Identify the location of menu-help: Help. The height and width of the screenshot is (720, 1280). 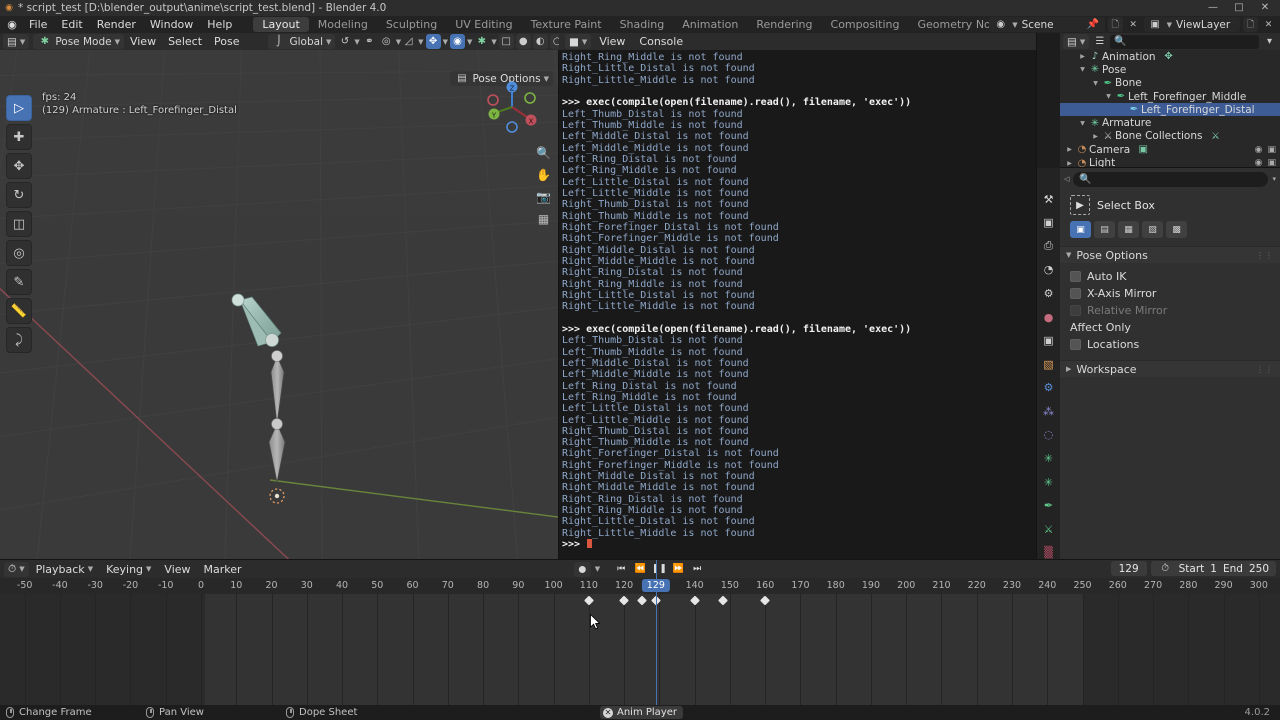
(219, 24).